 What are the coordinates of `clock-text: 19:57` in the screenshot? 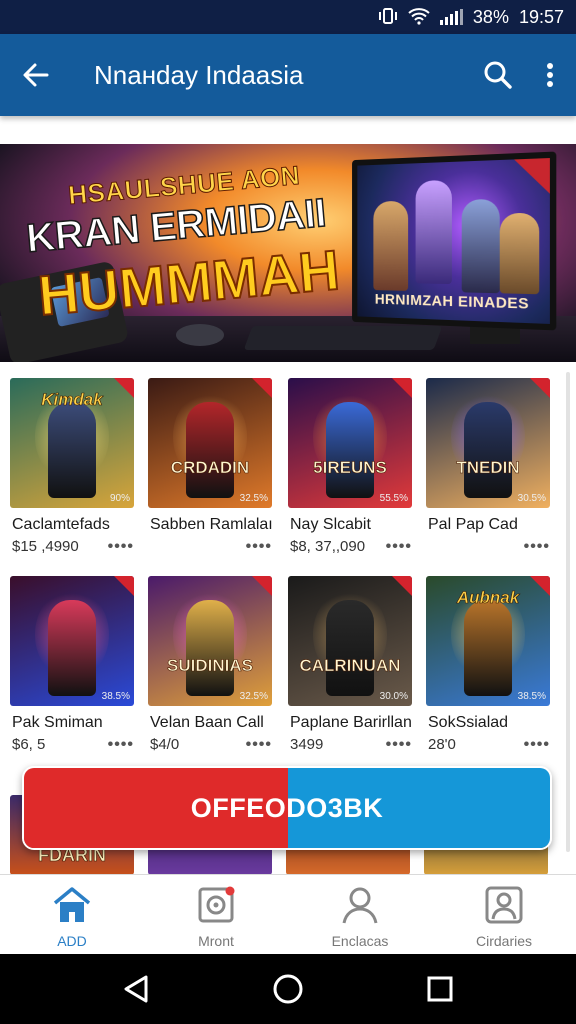 It's located at (541, 16).